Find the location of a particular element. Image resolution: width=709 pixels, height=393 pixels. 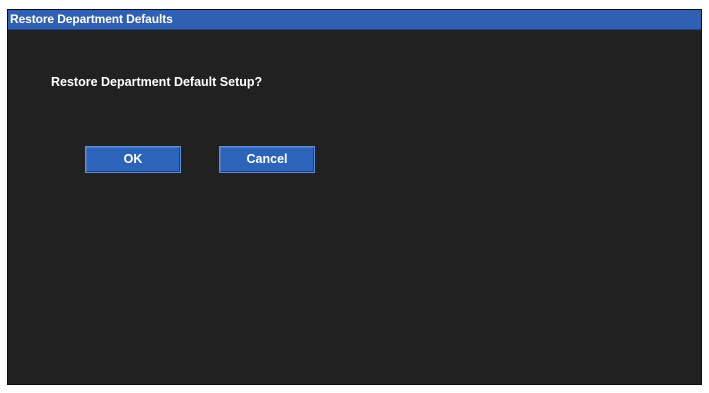

cancel-button: Cancel is located at coordinates (267, 159).